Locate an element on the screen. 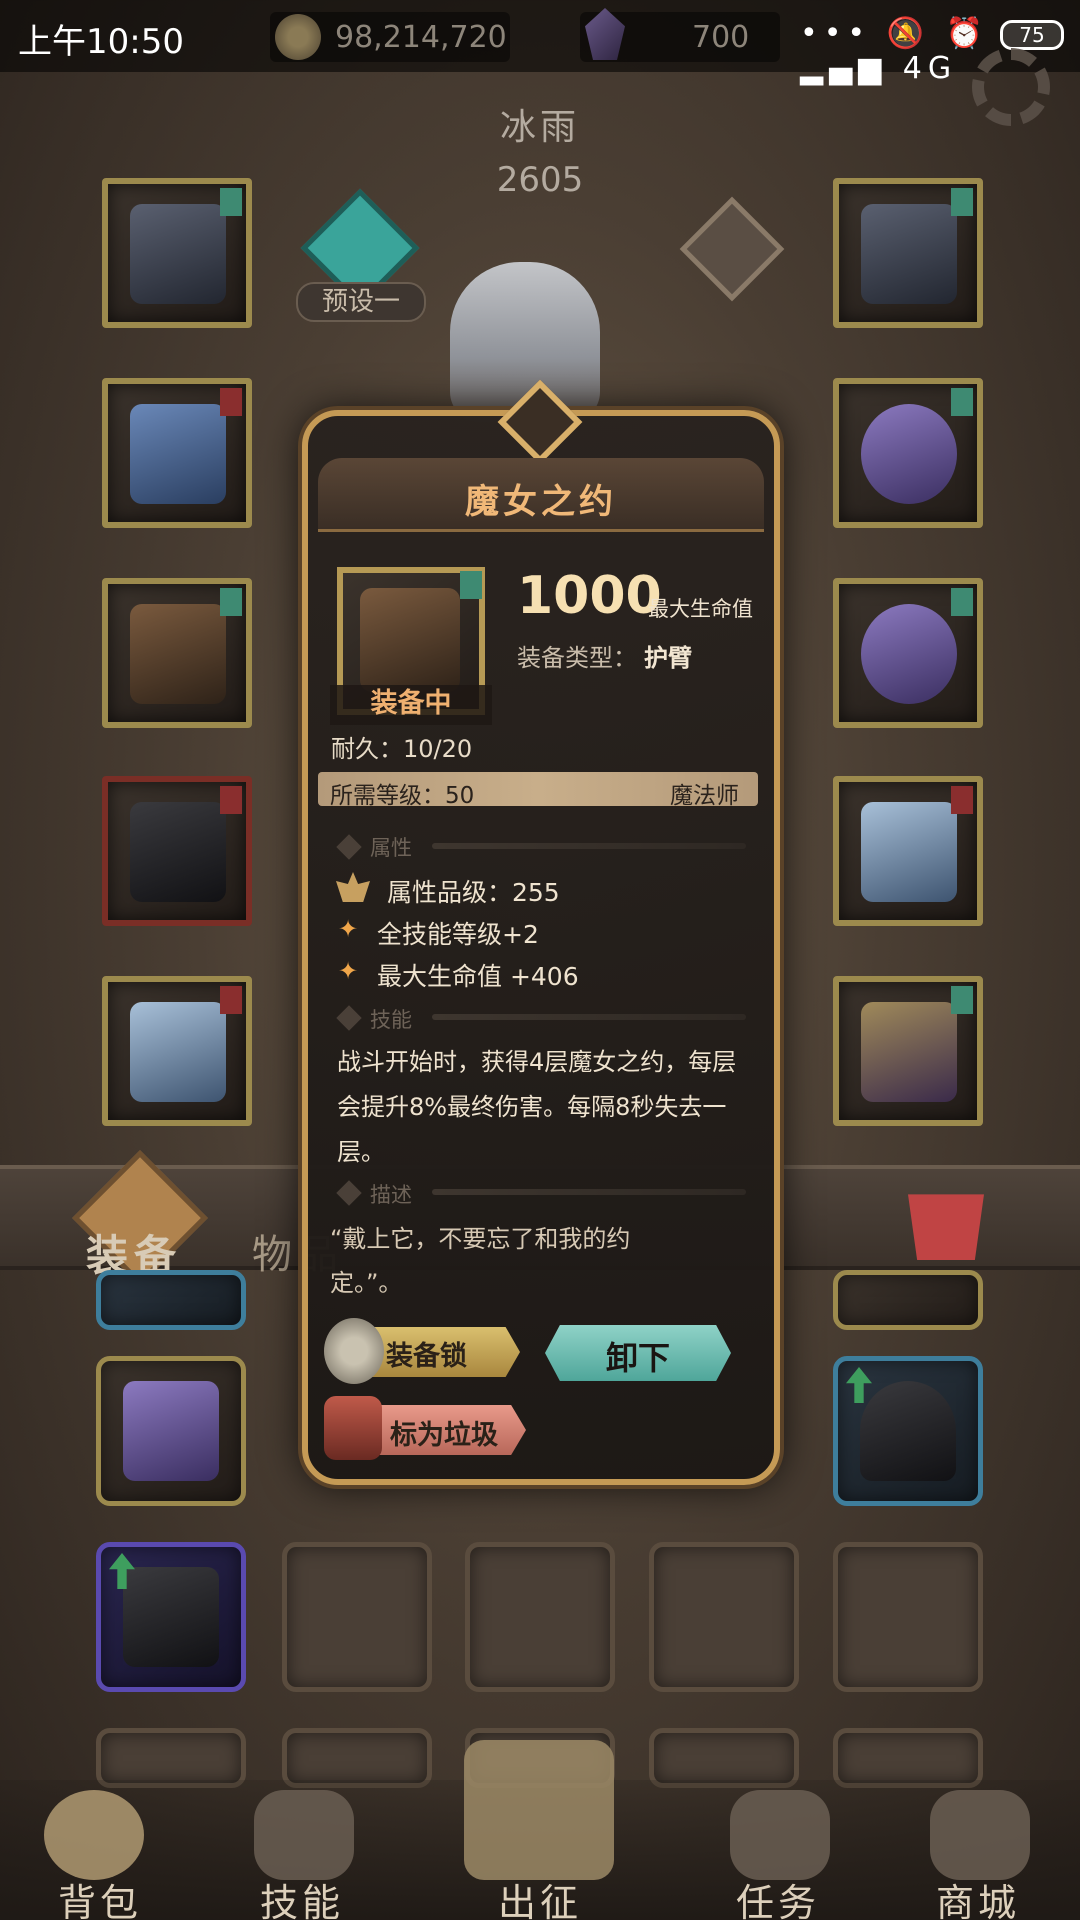 This screenshot has height=1920, width=1080. backpack-icon is located at coordinates (94, 1835).